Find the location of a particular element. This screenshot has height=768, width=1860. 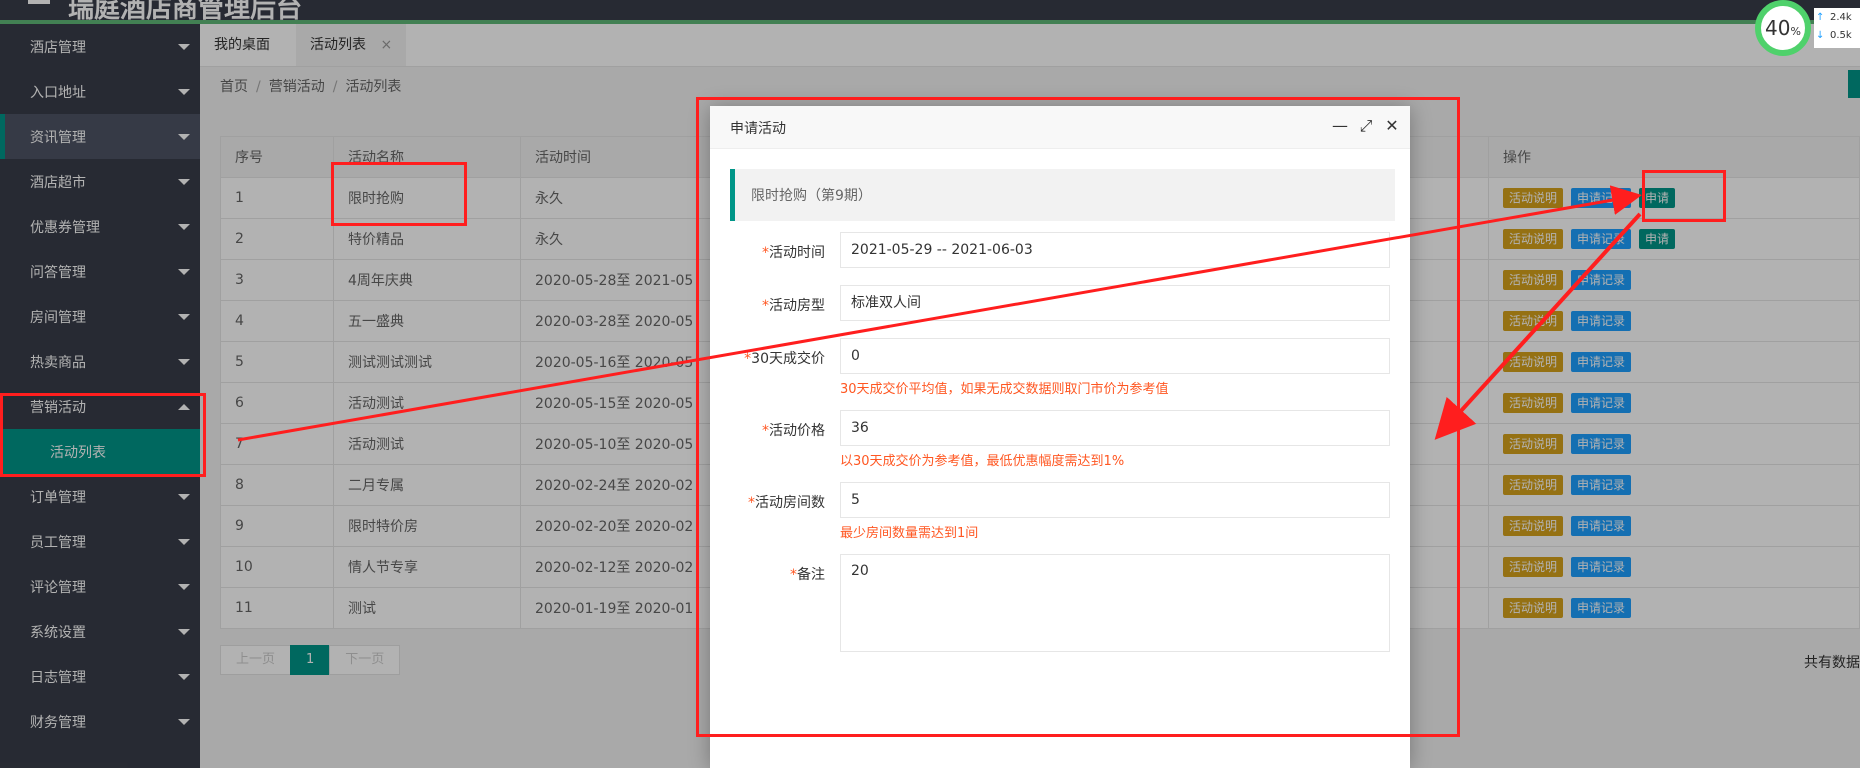

monitor-percent-sign: % is located at coordinates (1795, 31).